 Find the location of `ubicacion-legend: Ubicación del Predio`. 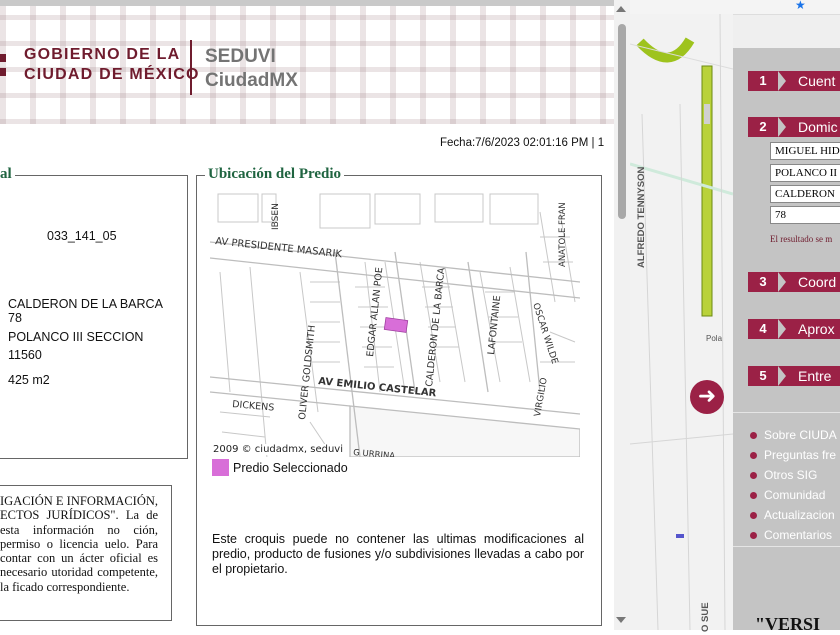

ubicacion-legend: Ubicación del Predio is located at coordinates (275, 174).